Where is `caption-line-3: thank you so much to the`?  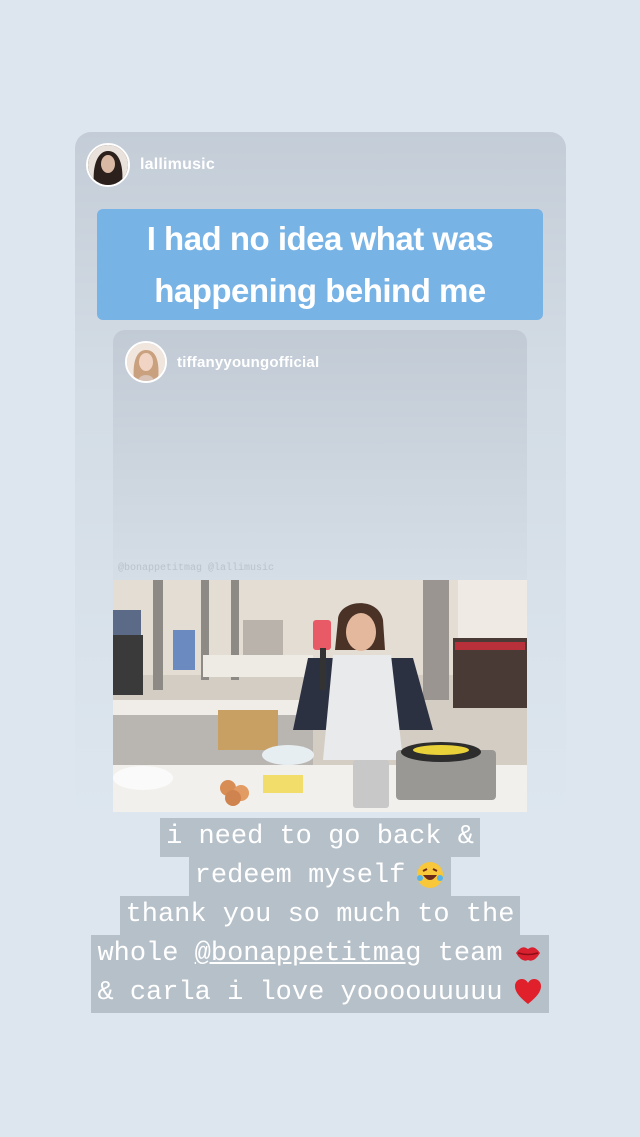 caption-line-3: thank you so much to the is located at coordinates (320, 915).